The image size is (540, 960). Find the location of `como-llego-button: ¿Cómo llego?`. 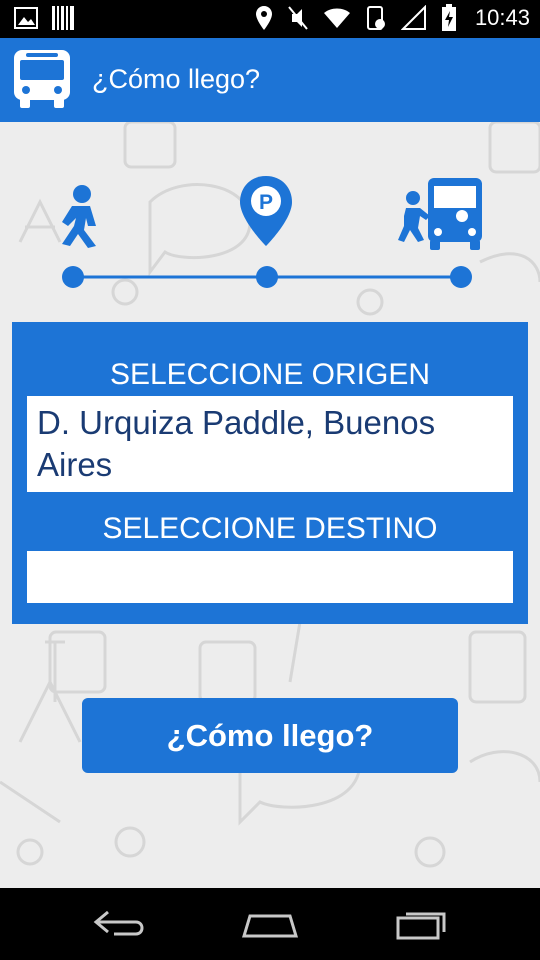

como-llego-button: ¿Cómo llego? is located at coordinates (270, 735).